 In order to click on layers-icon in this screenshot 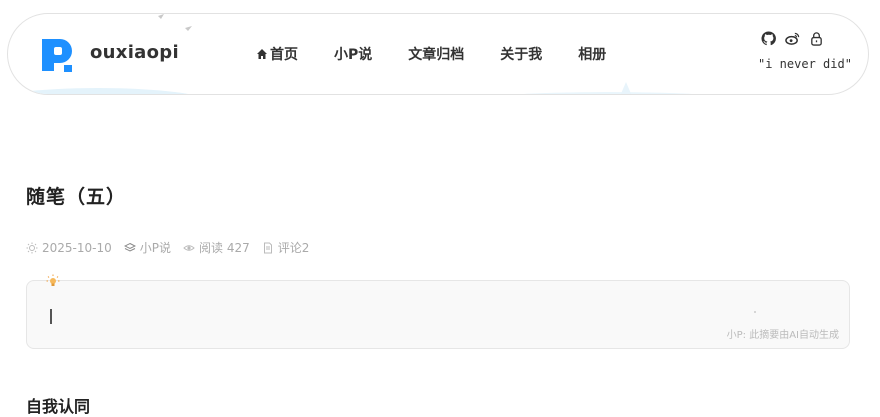, I will do `click(129, 247)`.